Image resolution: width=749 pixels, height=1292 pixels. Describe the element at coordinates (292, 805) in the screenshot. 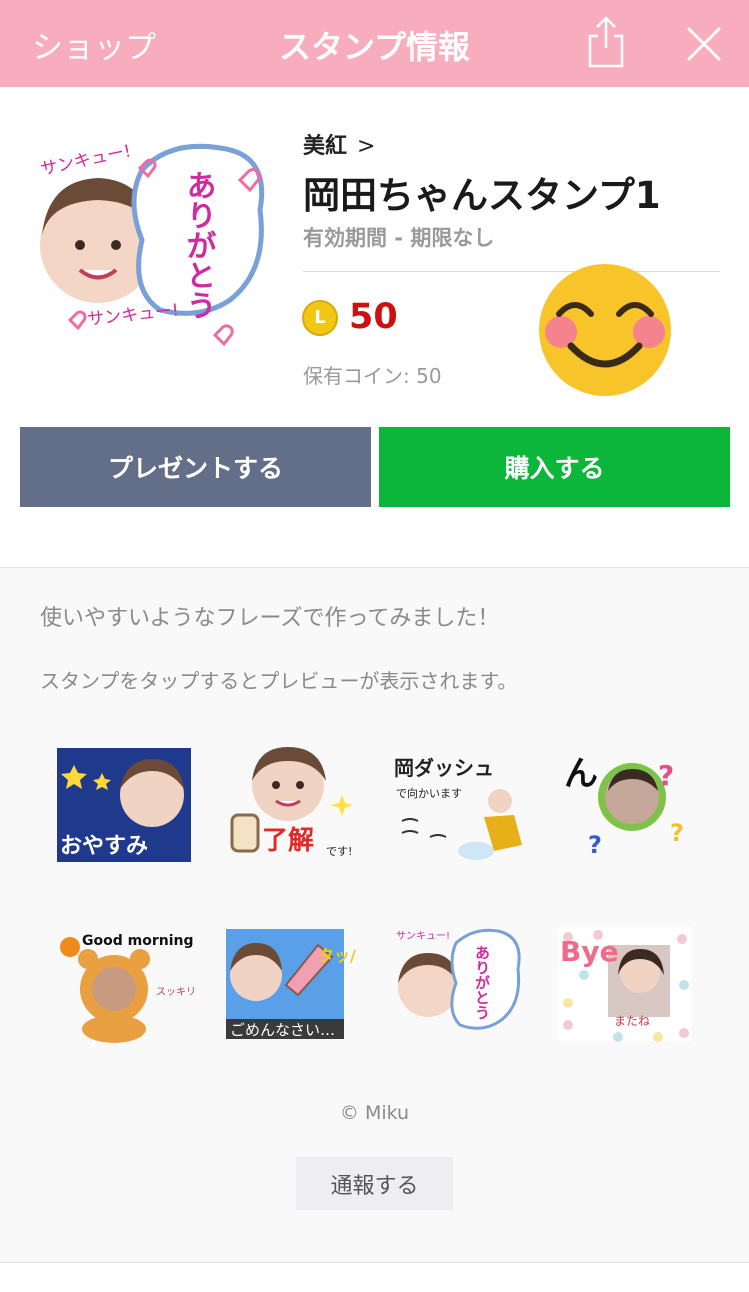

I see `stamp-preview-ryoukai: 了解 です!` at that location.